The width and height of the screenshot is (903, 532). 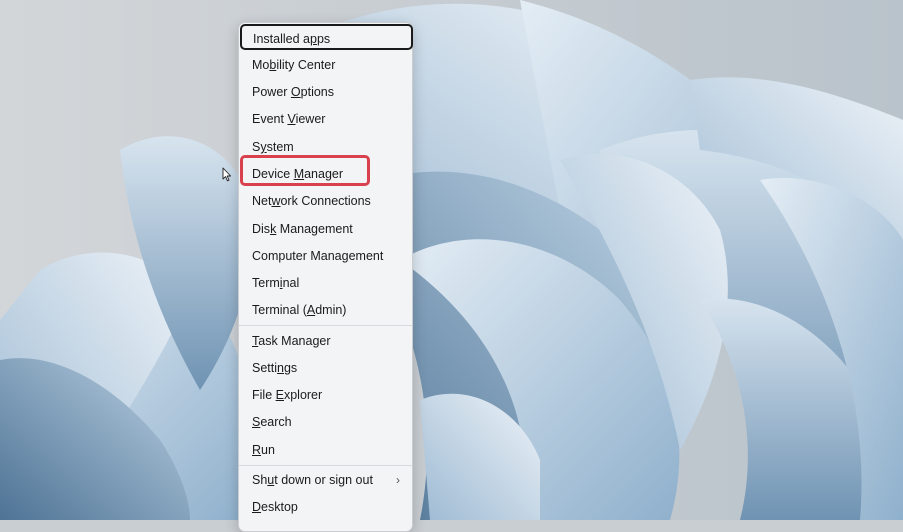 What do you see at coordinates (325, 256) in the screenshot?
I see `menu-item-computer-management: Computer Management` at bounding box center [325, 256].